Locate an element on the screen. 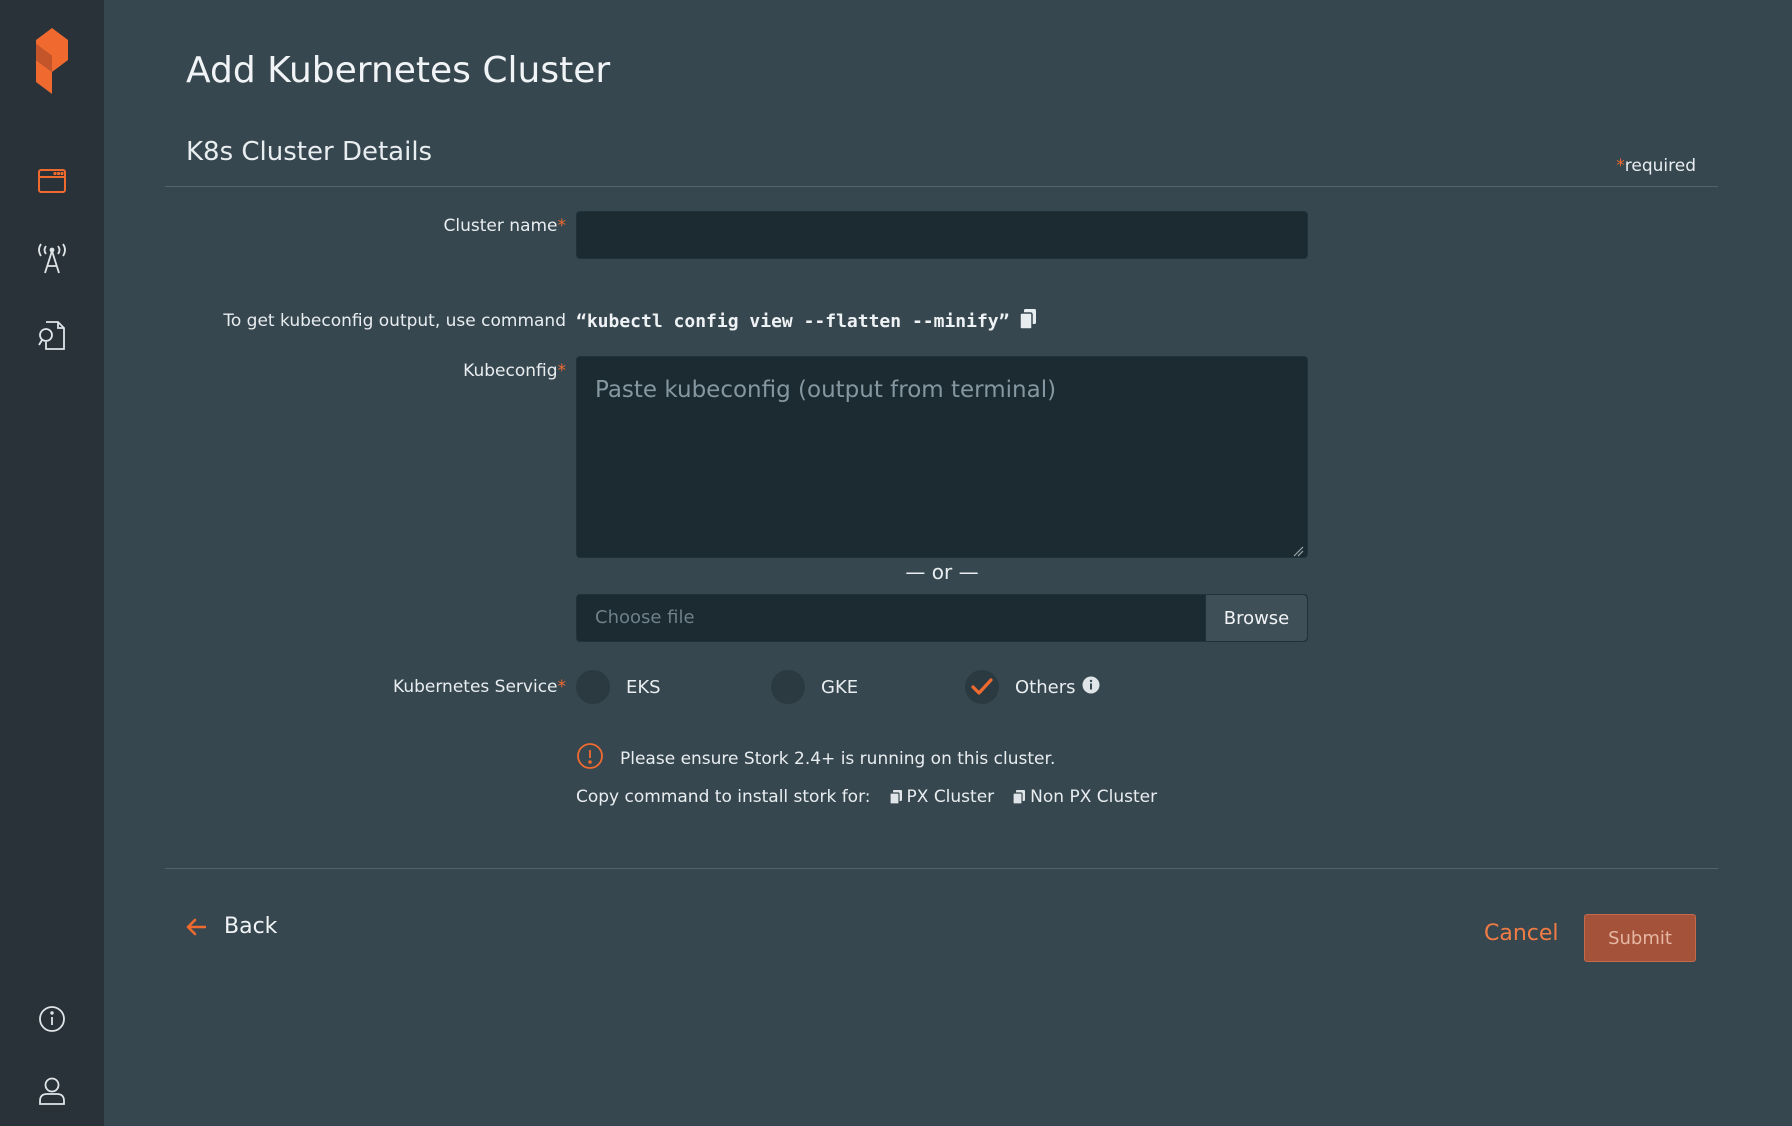 The width and height of the screenshot is (1792, 1126). browser-window-icon is located at coordinates (52, 181).